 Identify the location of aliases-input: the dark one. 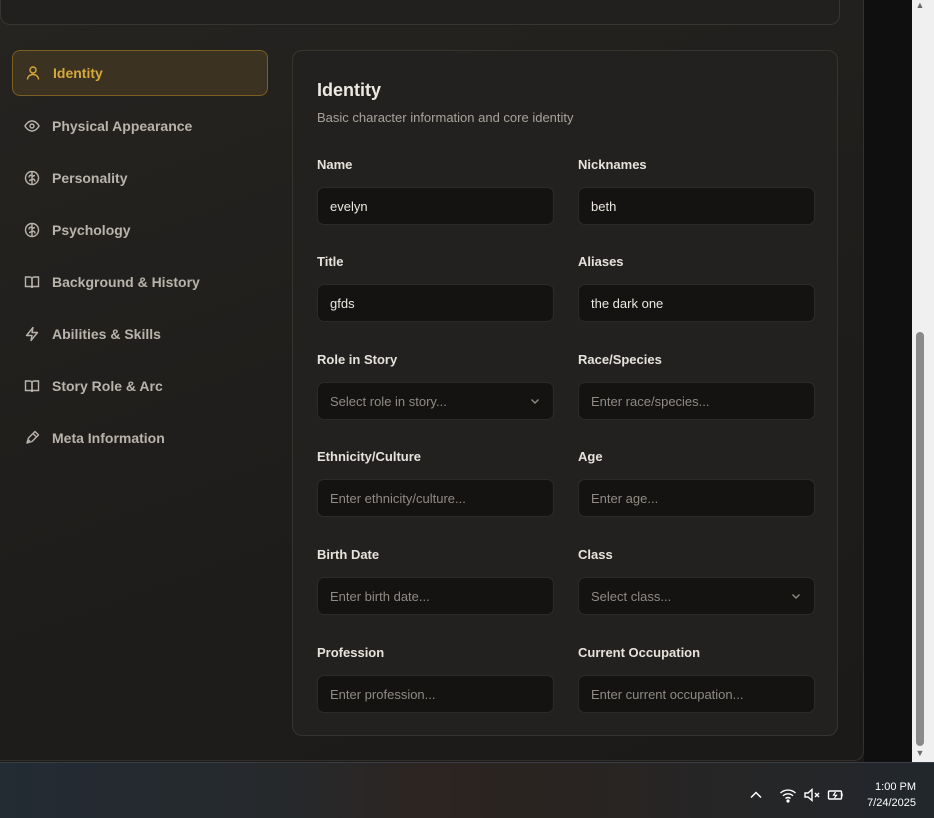
(696, 303).